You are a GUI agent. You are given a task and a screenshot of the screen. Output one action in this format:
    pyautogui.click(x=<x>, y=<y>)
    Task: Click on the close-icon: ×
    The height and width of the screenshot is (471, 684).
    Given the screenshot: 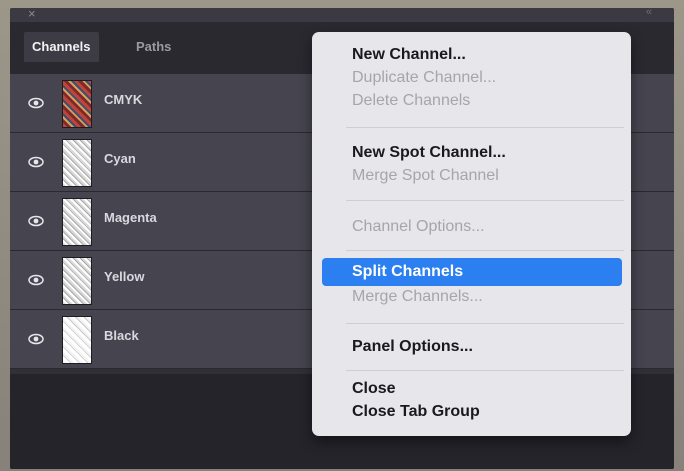 What is the action you would take?
    pyautogui.click(x=32, y=14)
    